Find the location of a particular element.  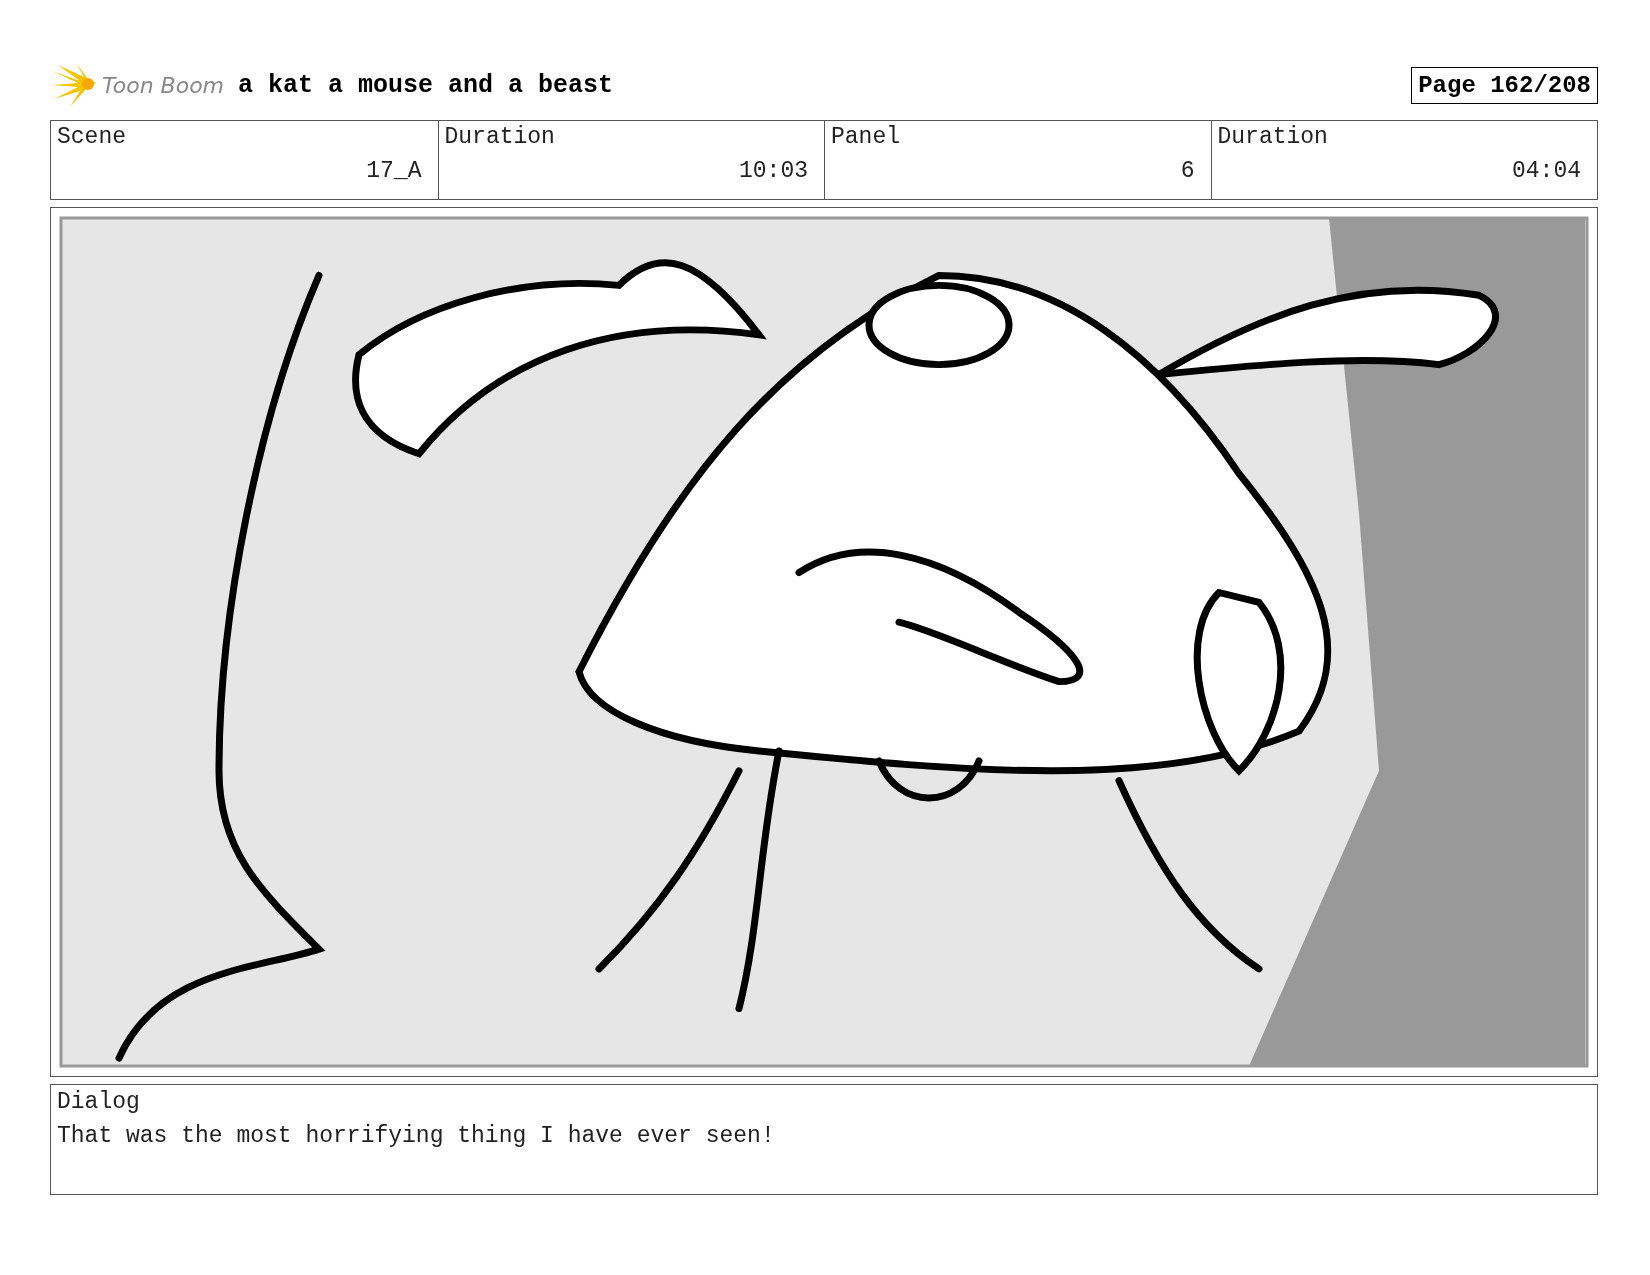

dialog-text: That was the most horrifying thing I have ever seen! is located at coordinates (416, 1136).